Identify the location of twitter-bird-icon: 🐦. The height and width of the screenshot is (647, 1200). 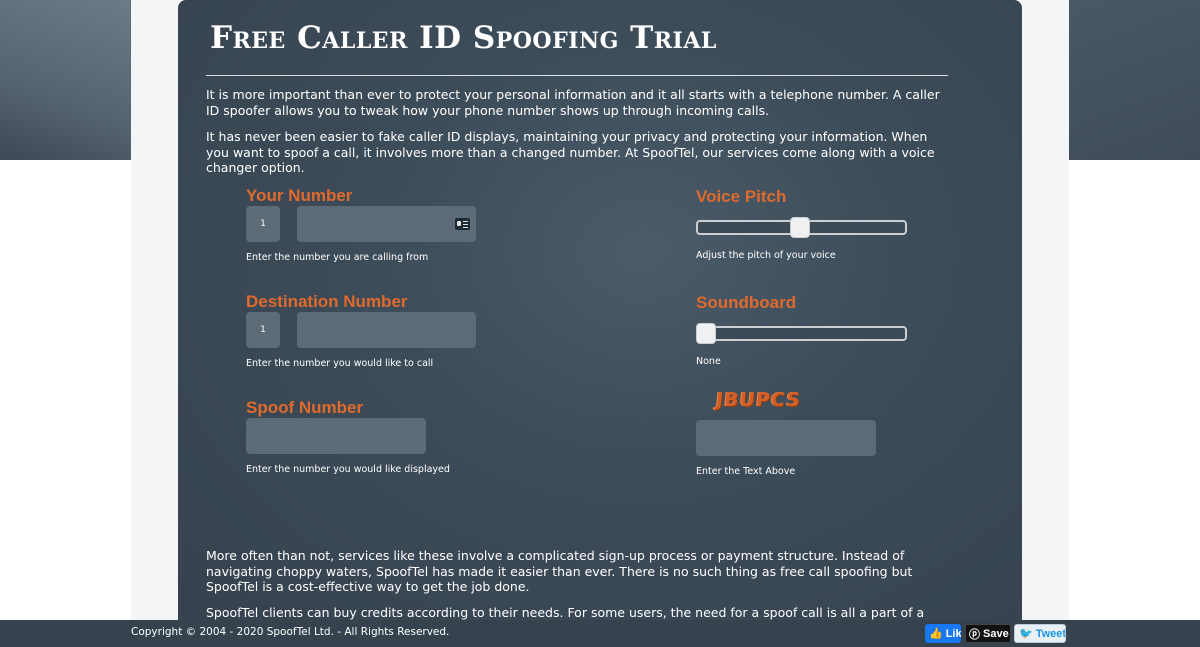
(1026, 634).